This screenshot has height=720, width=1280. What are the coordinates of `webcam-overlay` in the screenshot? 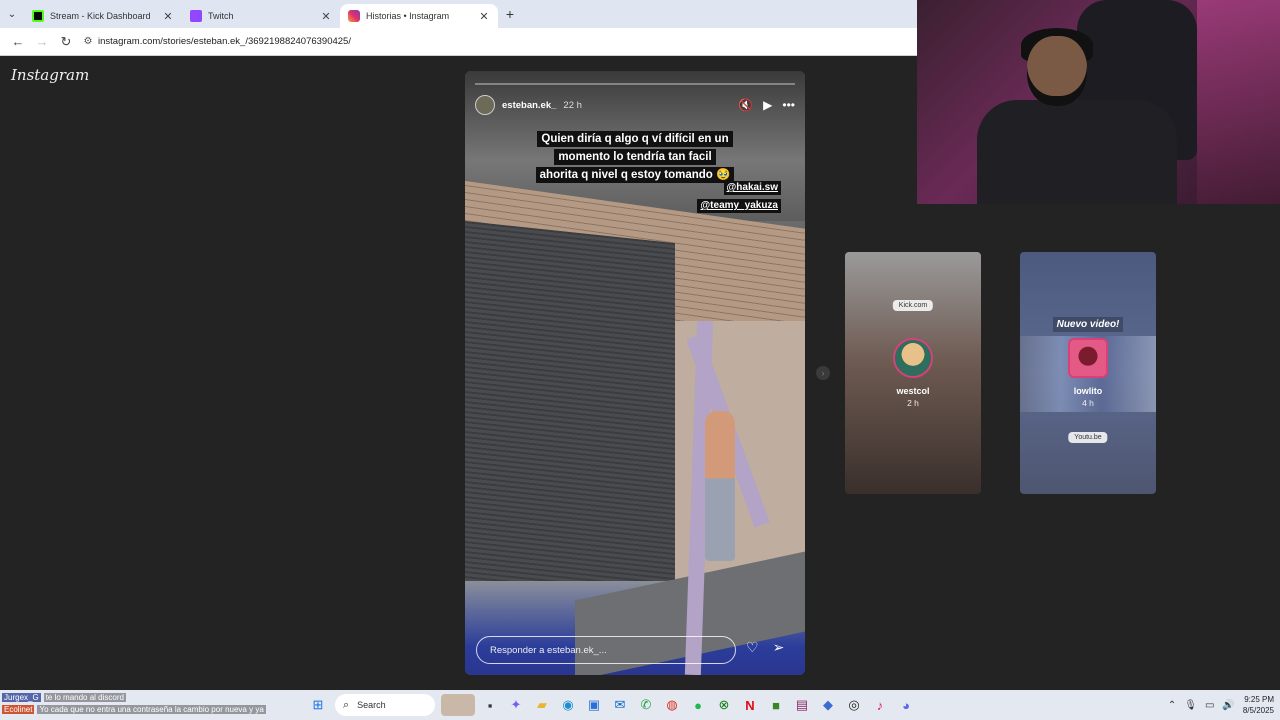 It's located at (1098, 102).